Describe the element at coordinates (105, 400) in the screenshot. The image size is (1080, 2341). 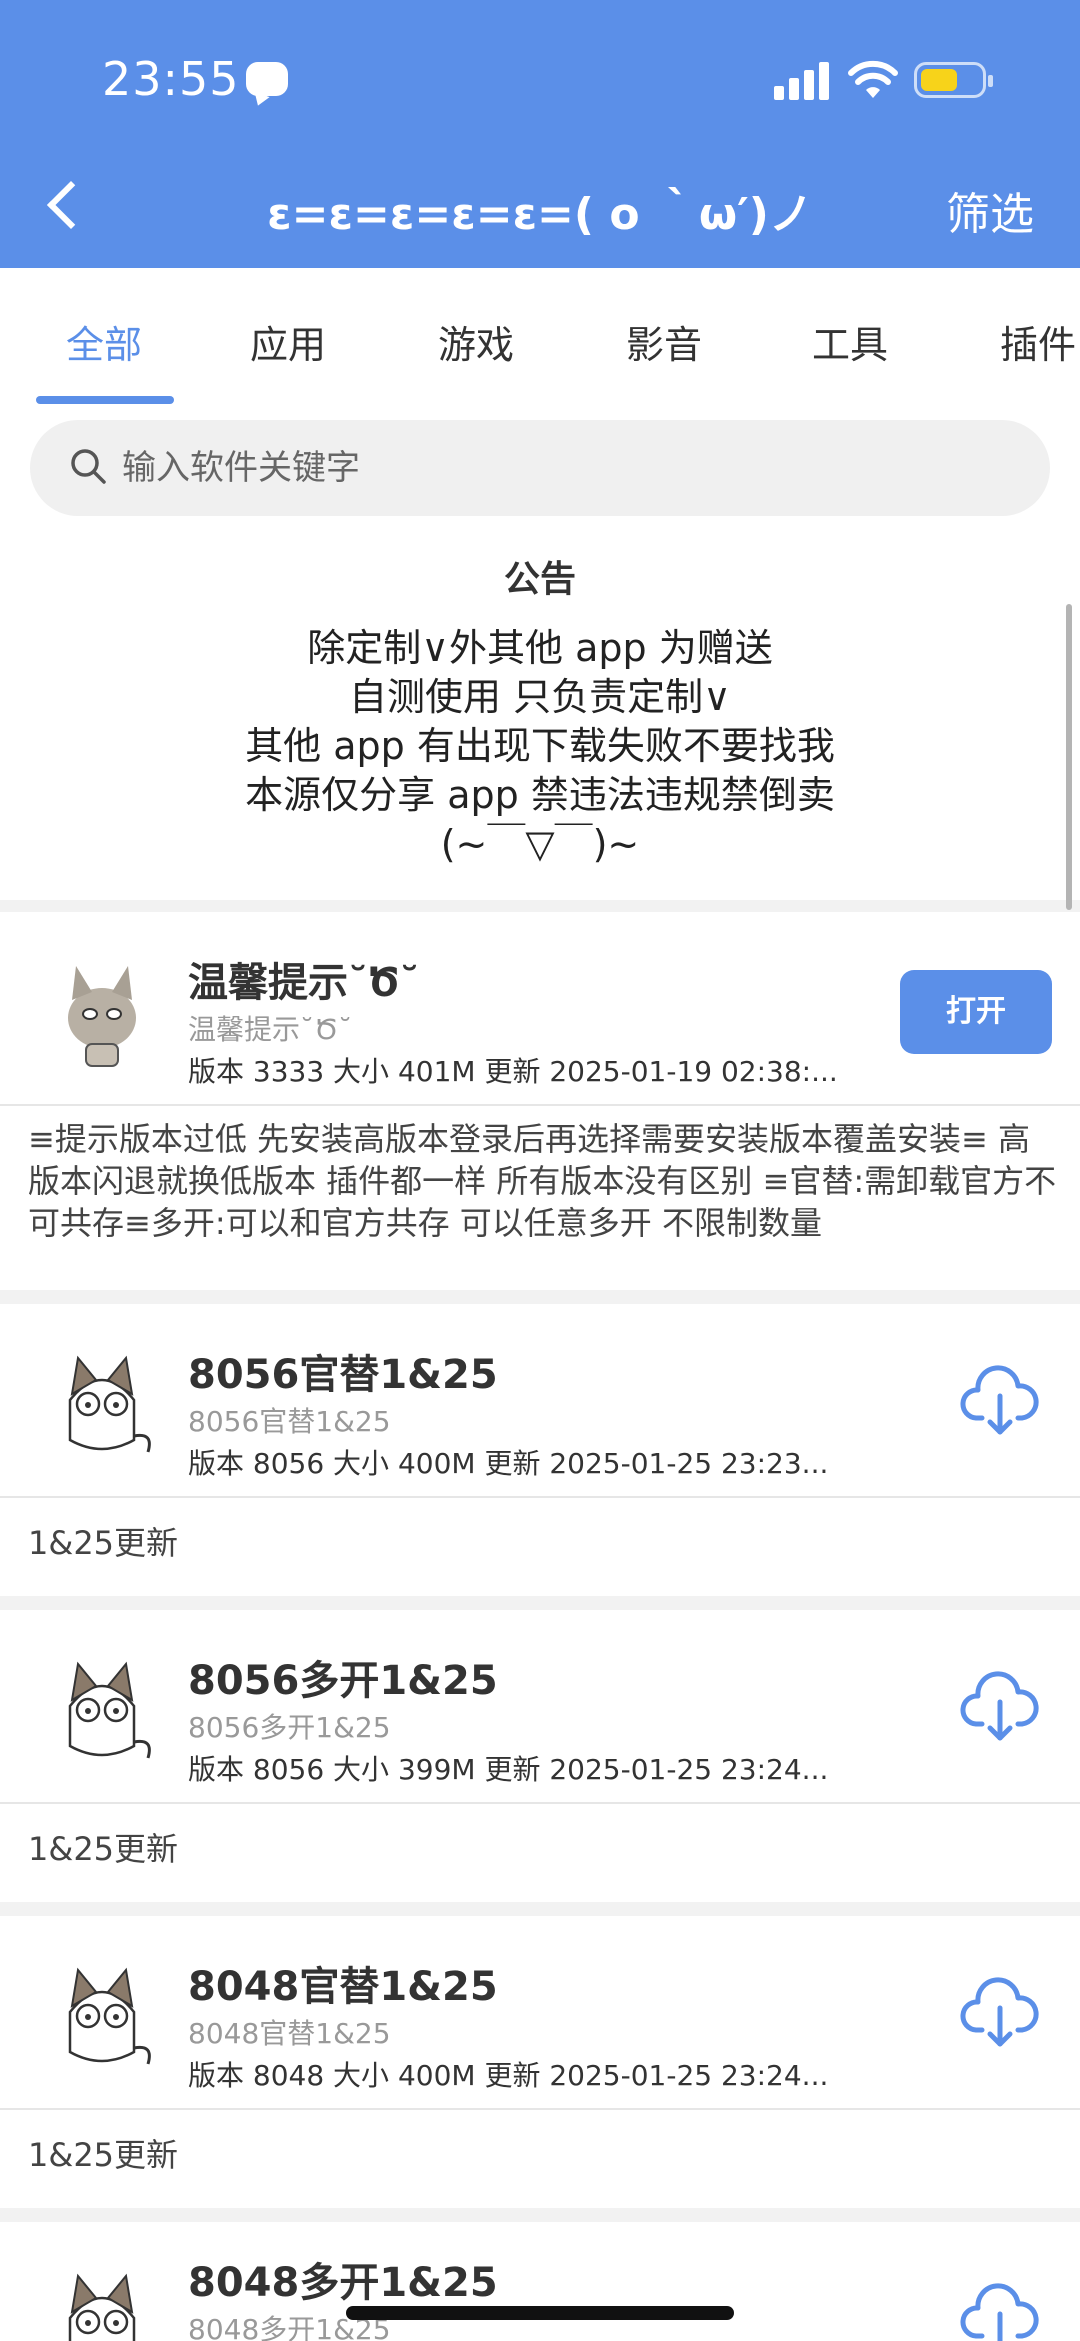
I see `tab-indicator` at that location.